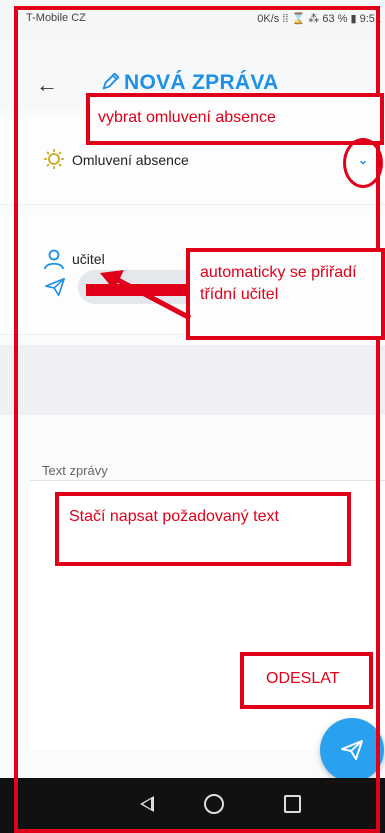 This screenshot has height=833, width=385. What do you see at coordinates (203, 529) in the screenshot?
I see `annotation-text: Stačí napsat požadovaný text` at bounding box center [203, 529].